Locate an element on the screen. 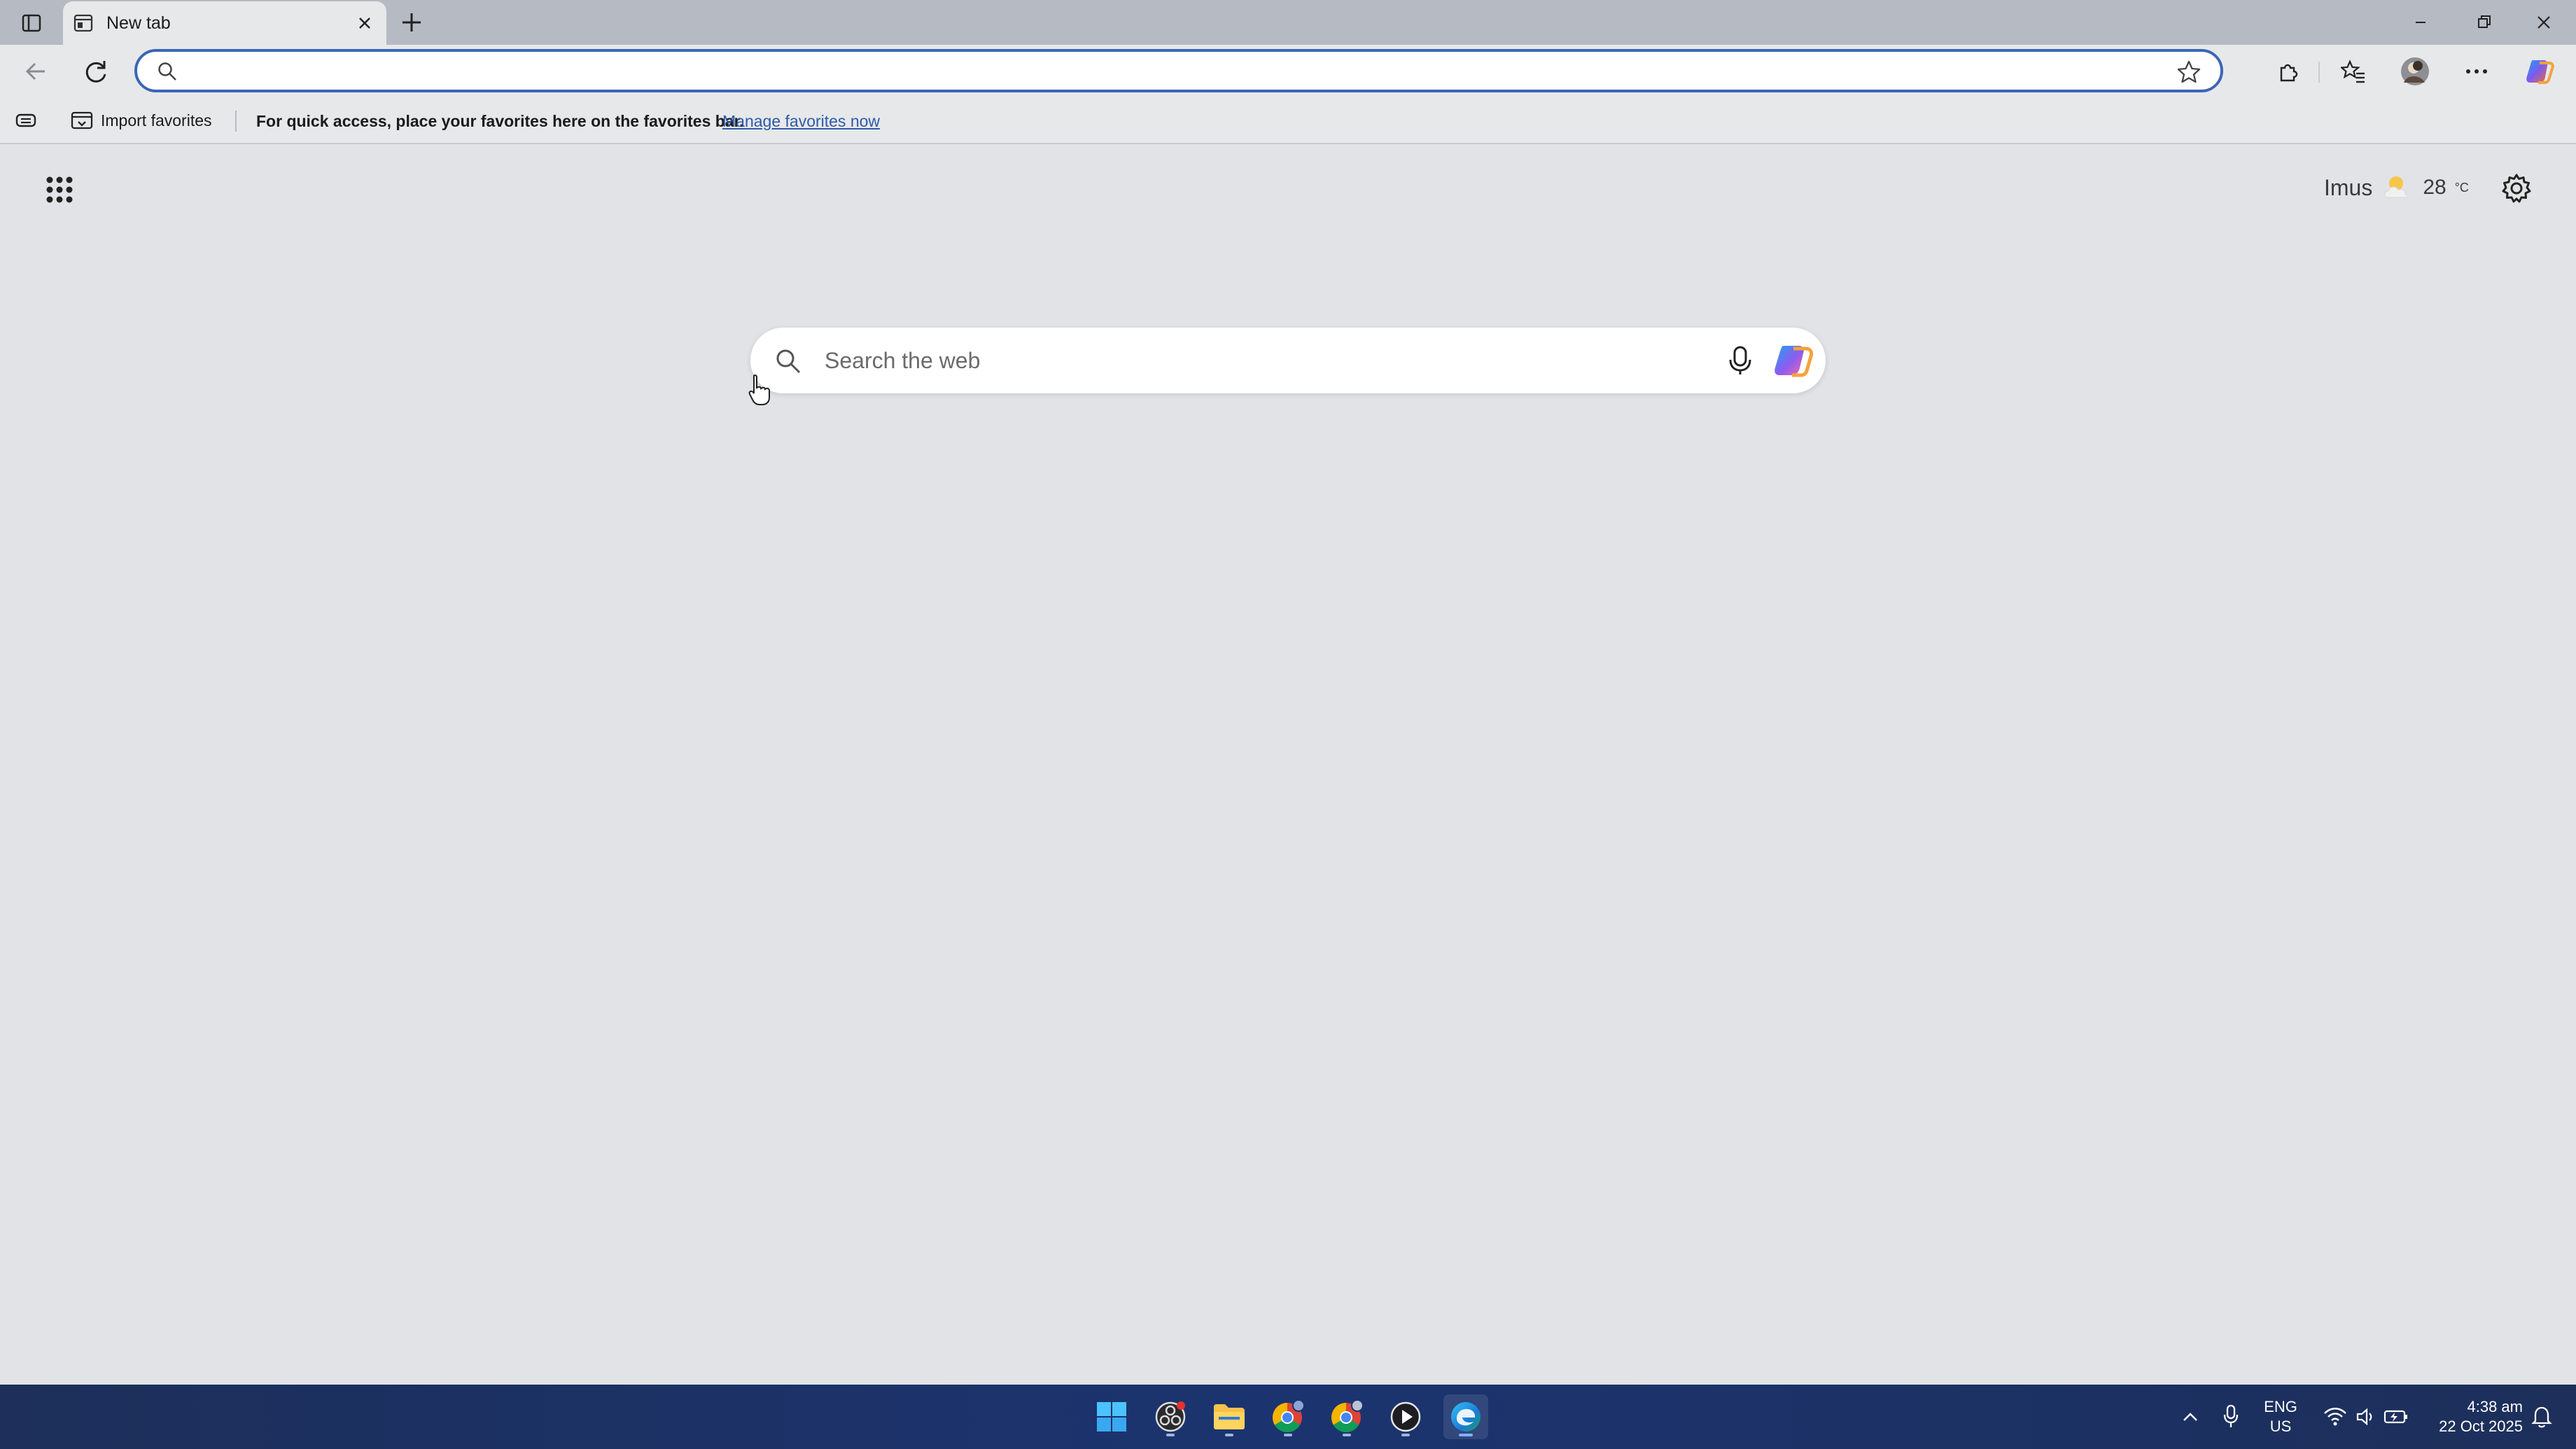 The height and width of the screenshot is (1449, 2576). profile-button is located at coordinates (2415, 71).